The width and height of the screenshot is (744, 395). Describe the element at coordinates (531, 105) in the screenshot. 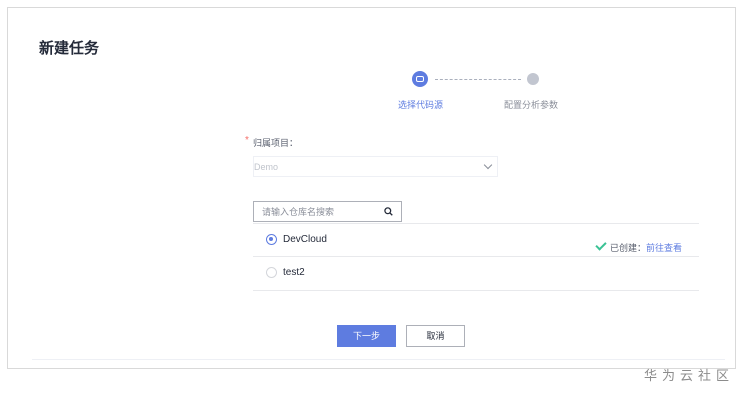

I see `step-2-label: 配置分析参数` at that location.